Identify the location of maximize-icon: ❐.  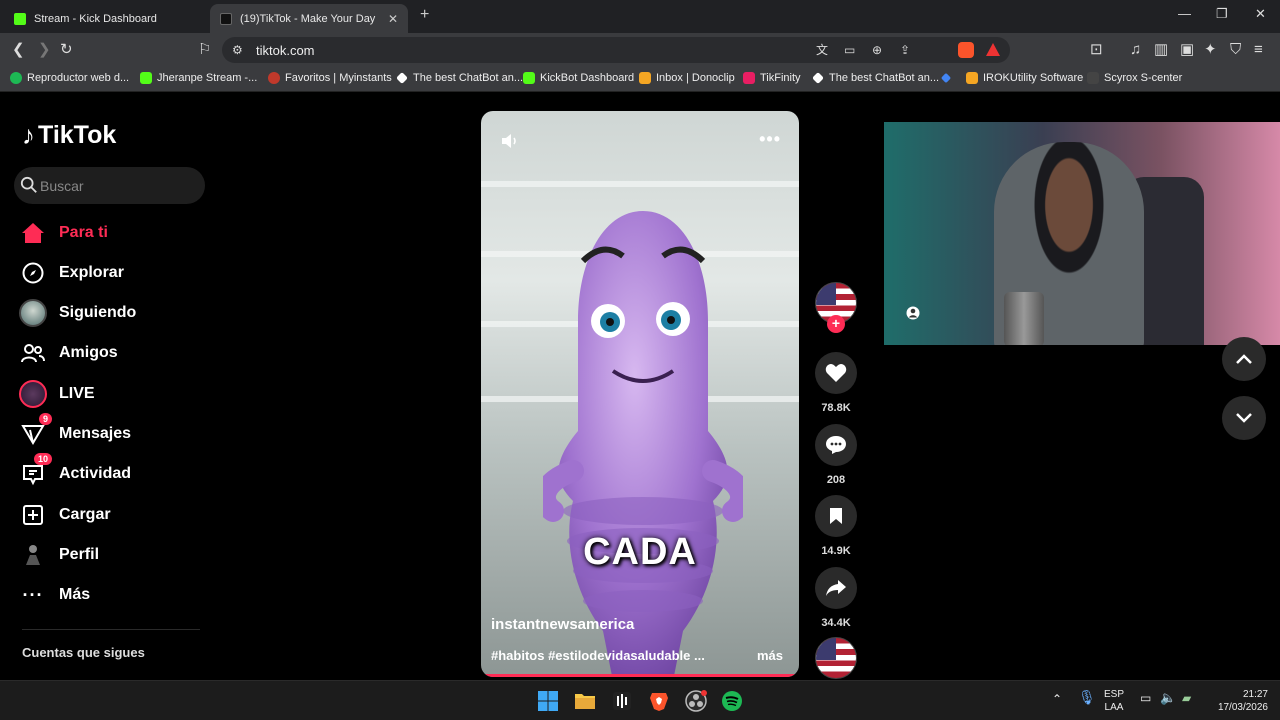
(1222, 14).